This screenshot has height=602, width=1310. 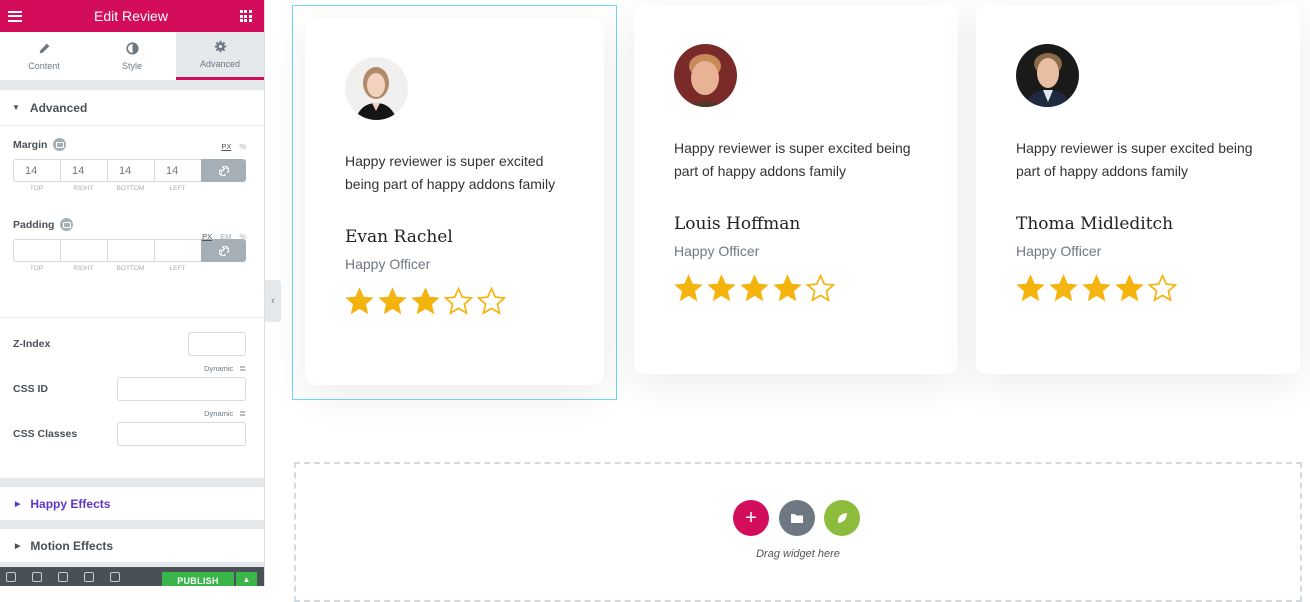 What do you see at coordinates (198, 579) in the screenshot?
I see `publish-button: PUBLISH` at bounding box center [198, 579].